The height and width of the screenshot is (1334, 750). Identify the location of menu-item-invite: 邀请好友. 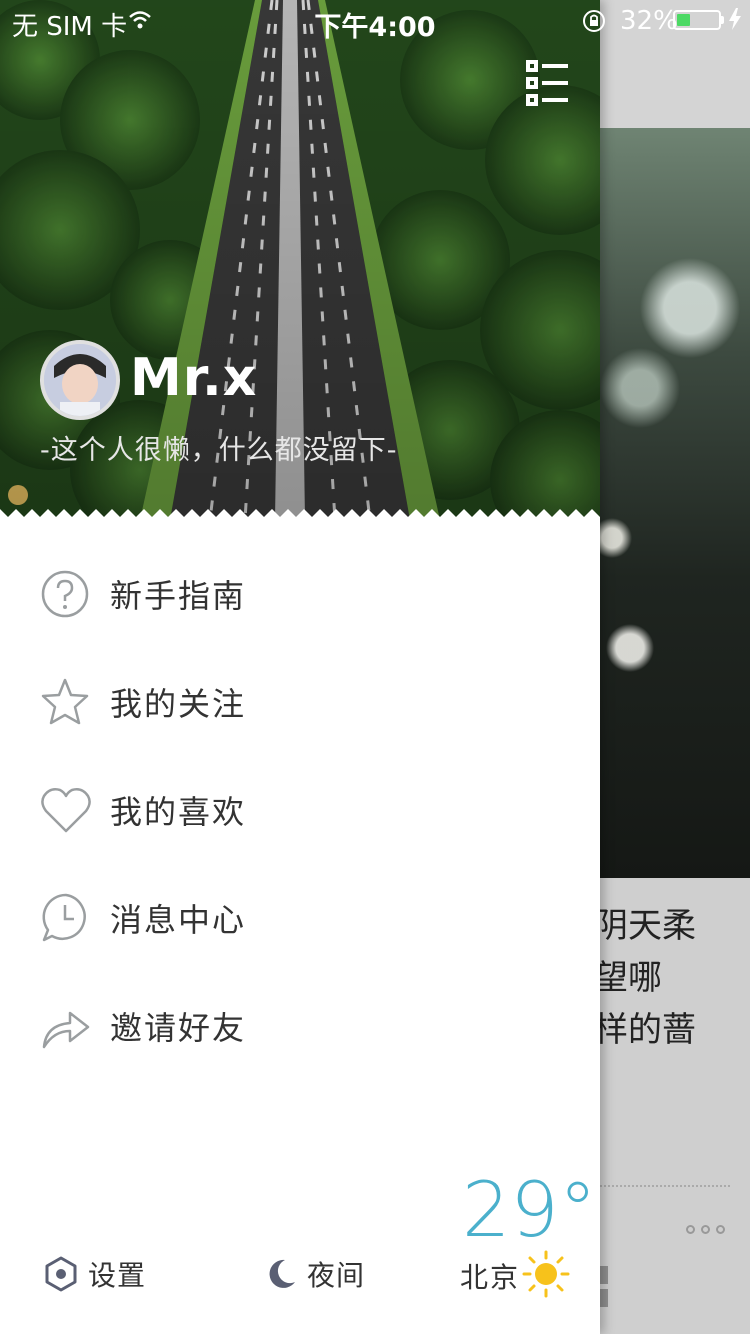
(300, 1026).